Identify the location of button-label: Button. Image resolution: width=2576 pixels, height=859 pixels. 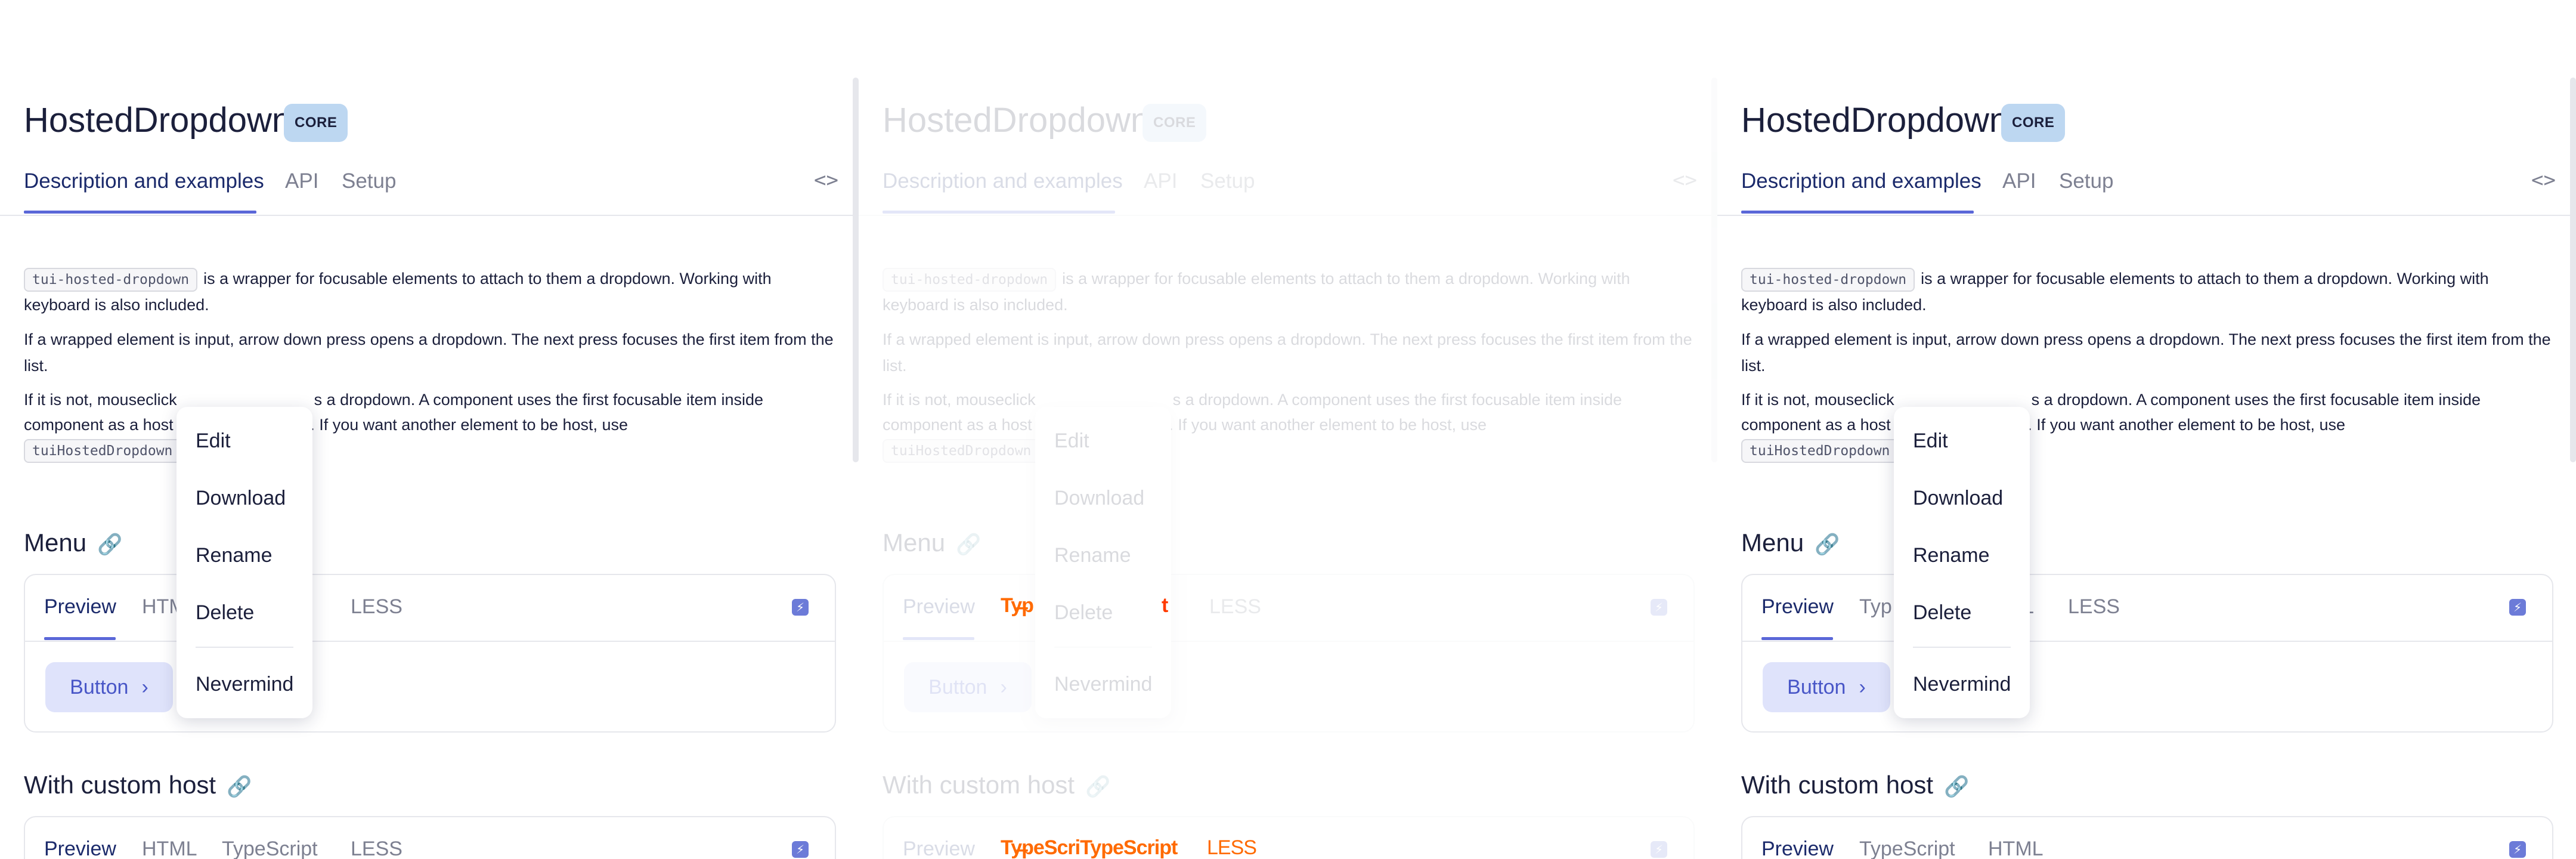
(1816, 687).